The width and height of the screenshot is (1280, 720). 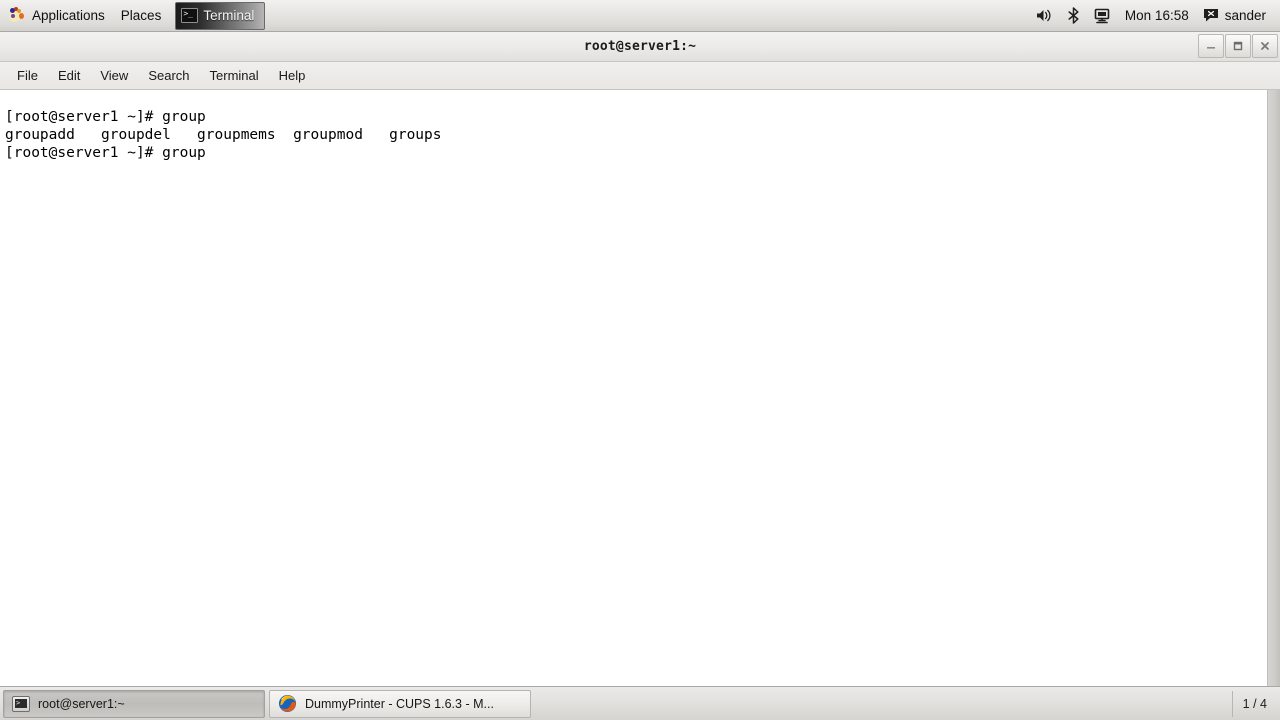 I want to click on terminal-scrollbar, so click(x=1273, y=388).